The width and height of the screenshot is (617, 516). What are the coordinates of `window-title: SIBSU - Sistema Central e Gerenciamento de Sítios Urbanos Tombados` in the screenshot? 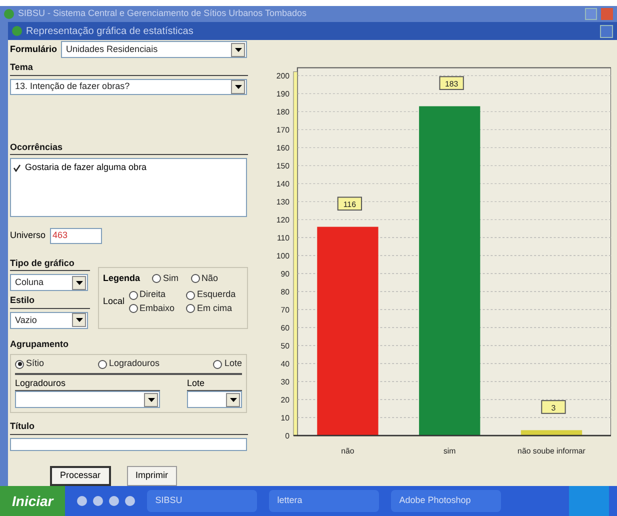 It's located at (162, 13).